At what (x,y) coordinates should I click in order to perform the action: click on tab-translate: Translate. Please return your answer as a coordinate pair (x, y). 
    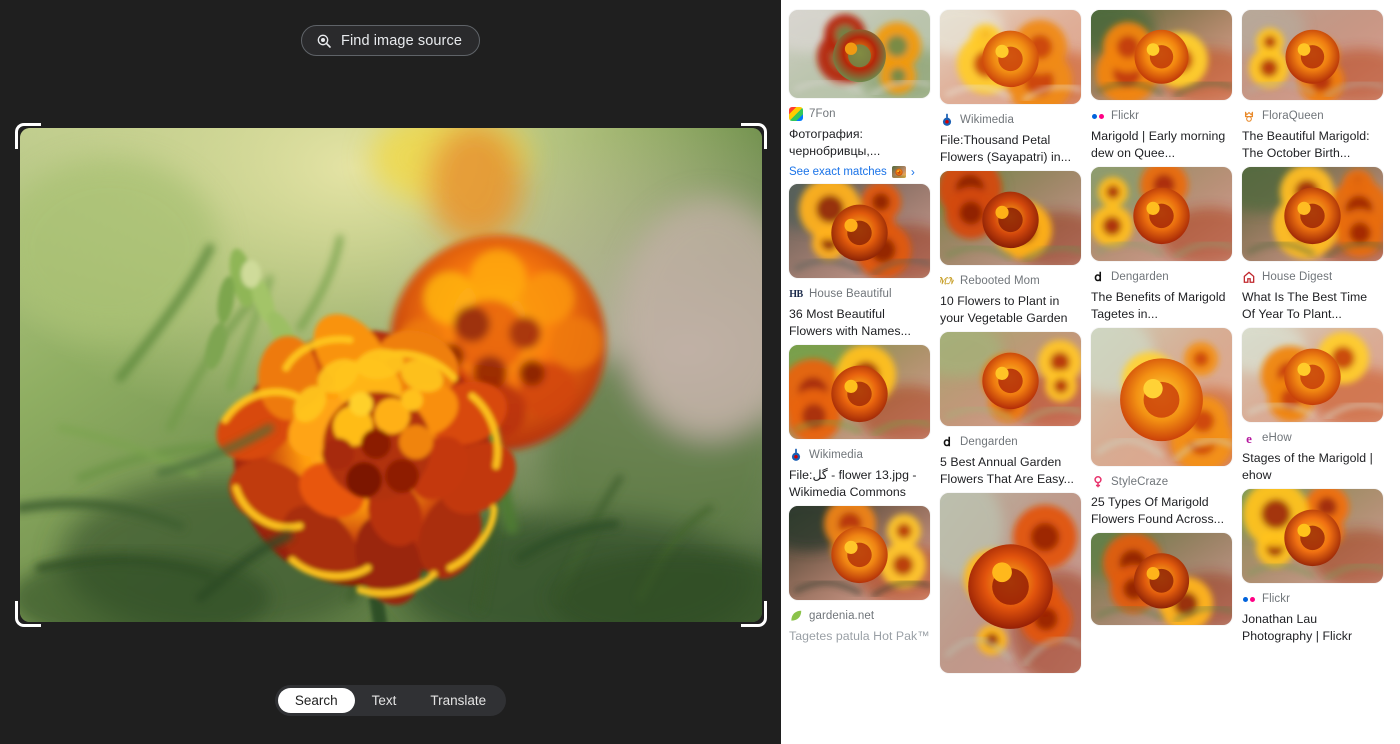
    Looking at the image, I should click on (458, 700).